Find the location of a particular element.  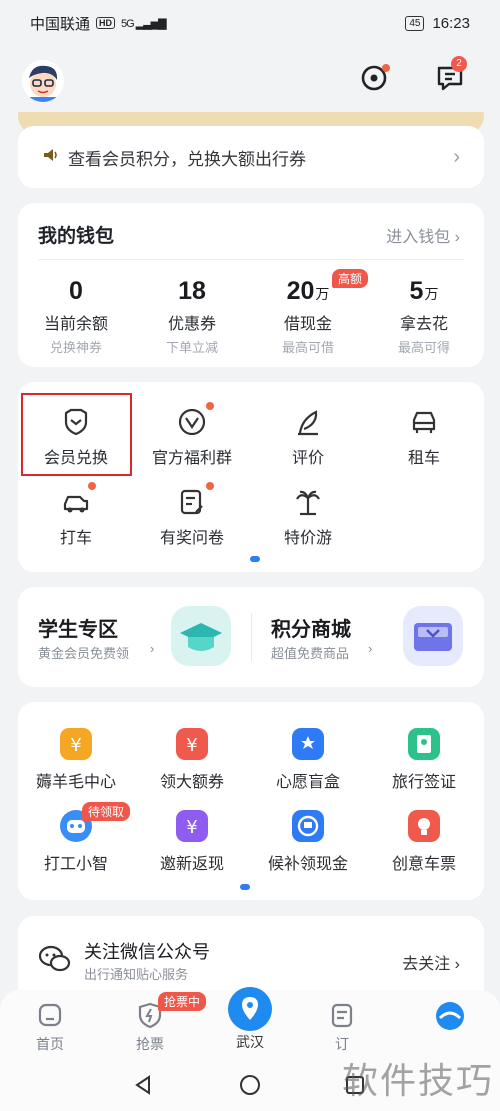

service-label: 有奖问卷 is located at coordinates (191, 538).